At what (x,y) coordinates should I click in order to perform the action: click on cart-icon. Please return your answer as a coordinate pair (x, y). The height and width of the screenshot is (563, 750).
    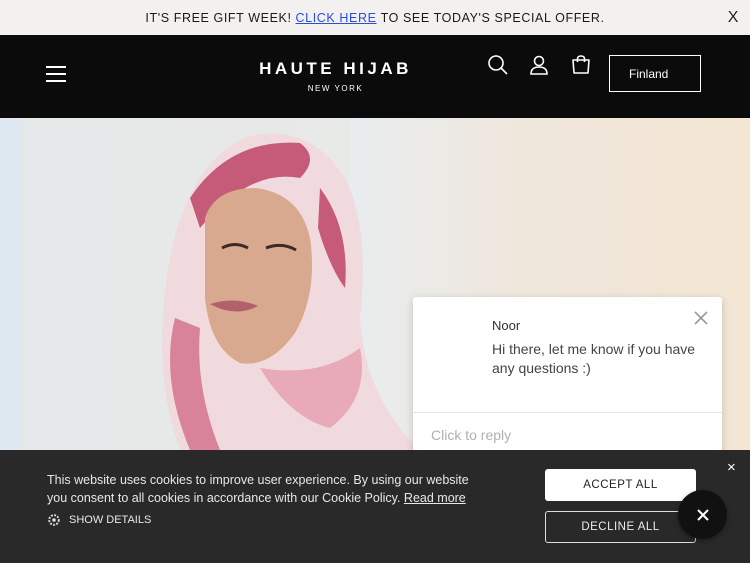
    Looking at the image, I should click on (582, 66).